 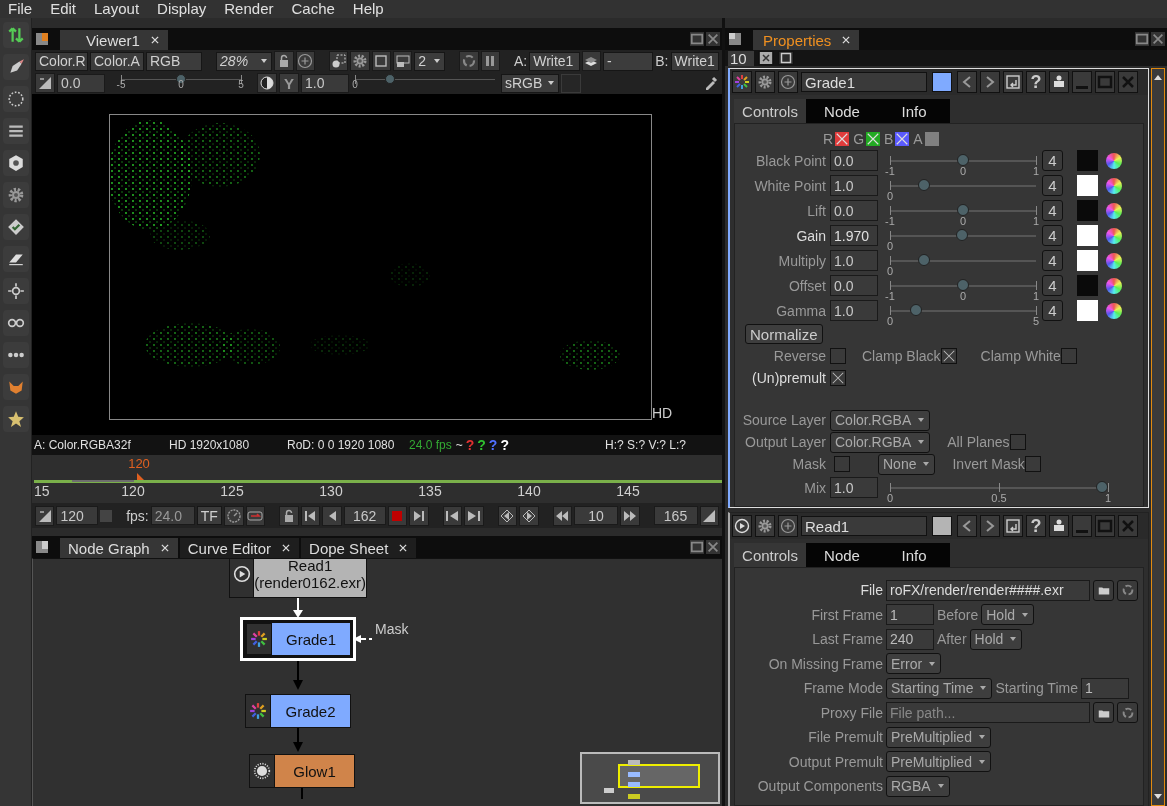 I want to click on previous-frame-button, so click(x=452, y=515).